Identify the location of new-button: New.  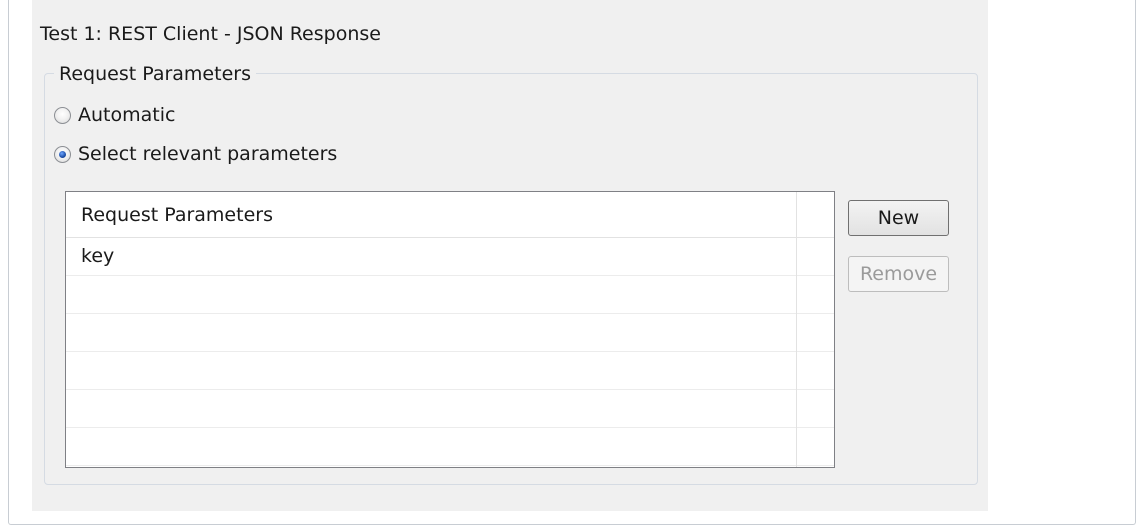
(898, 218).